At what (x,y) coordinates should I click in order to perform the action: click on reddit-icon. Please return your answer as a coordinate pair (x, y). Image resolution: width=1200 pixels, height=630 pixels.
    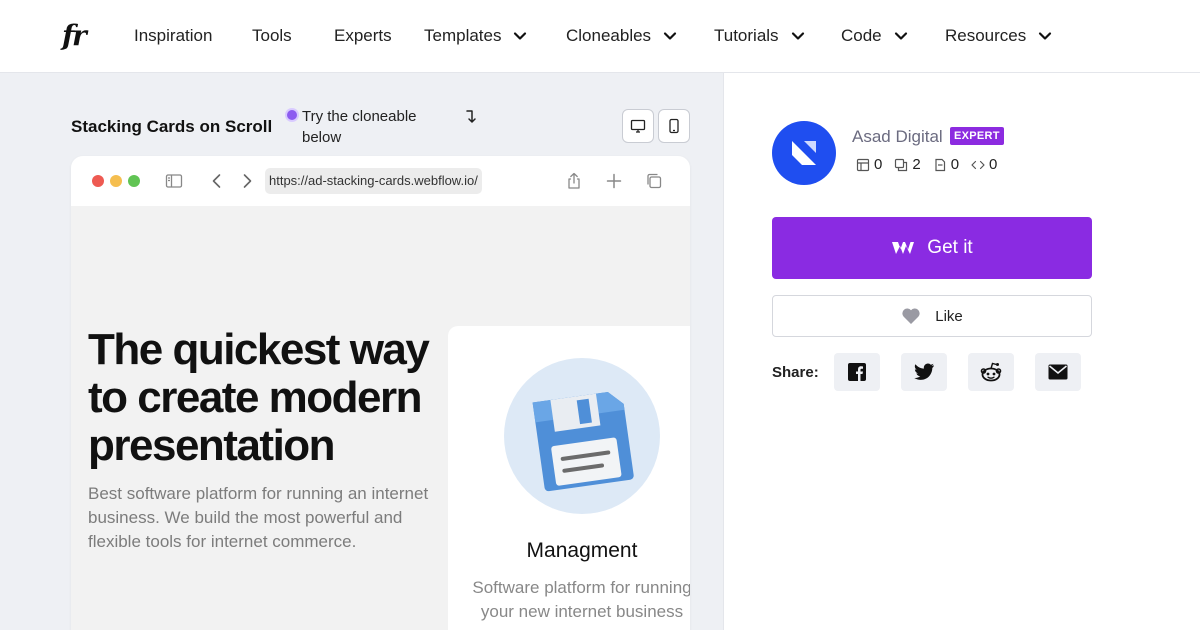
    Looking at the image, I should click on (991, 372).